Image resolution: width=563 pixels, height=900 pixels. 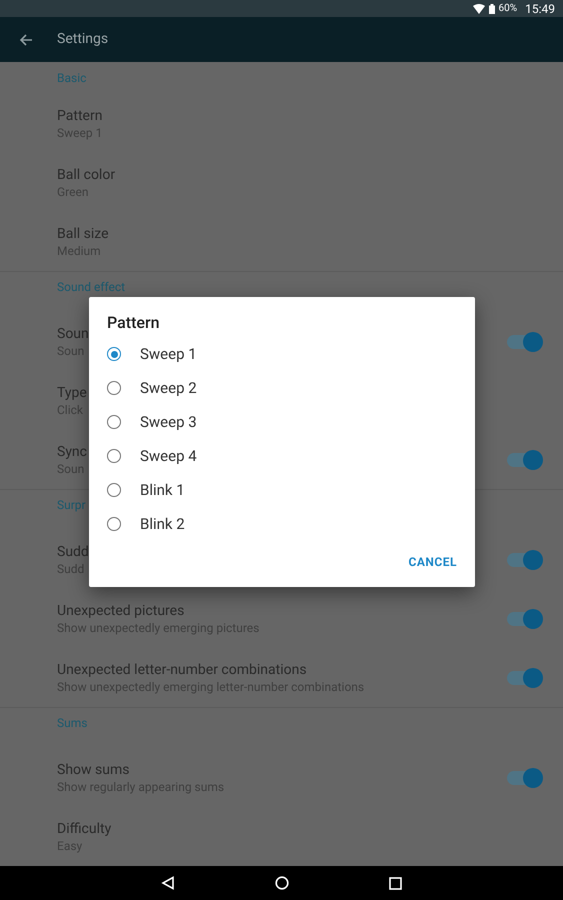 What do you see at coordinates (82, 39) in the screenshot?
I see `screen-title: Settings` at bounding box center [82, 39].